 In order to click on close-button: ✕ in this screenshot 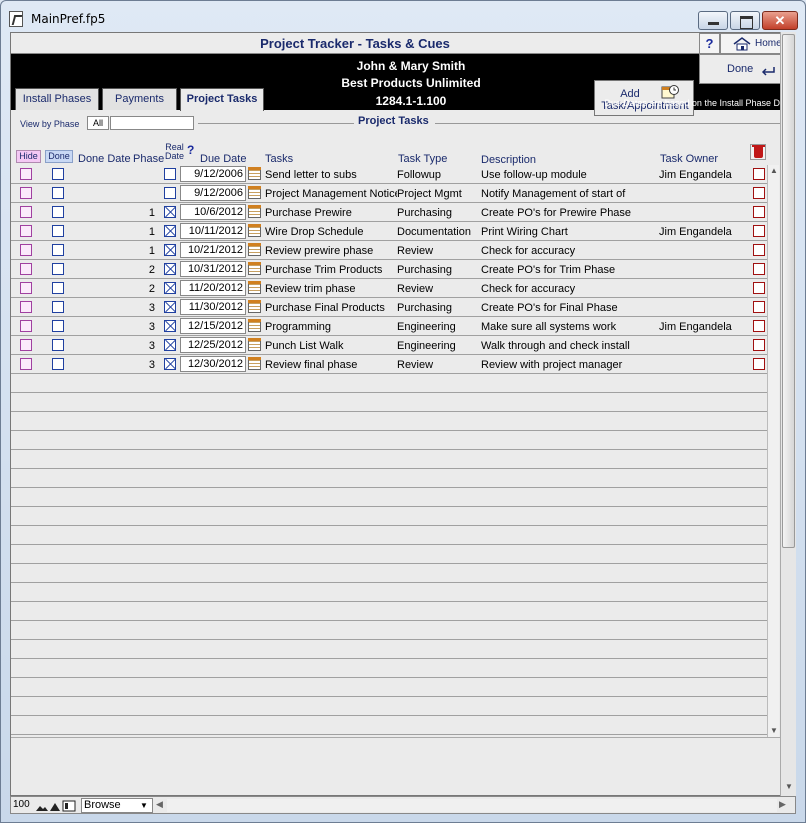, I will do `click(780, 20)`.